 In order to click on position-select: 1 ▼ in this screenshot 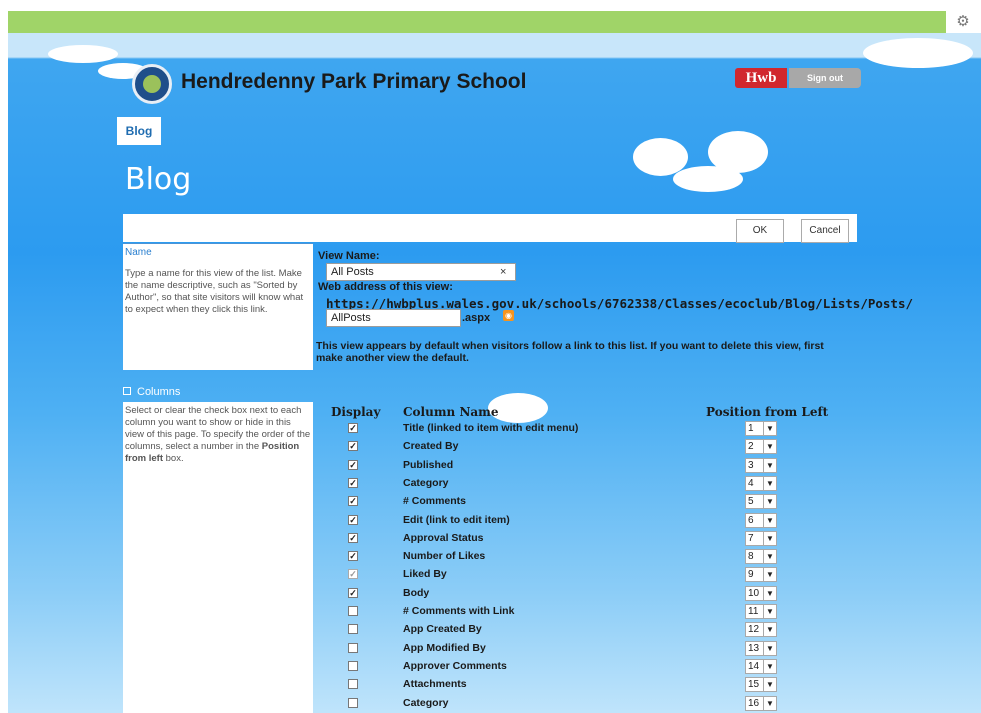, I will do `click(761, 428)`.